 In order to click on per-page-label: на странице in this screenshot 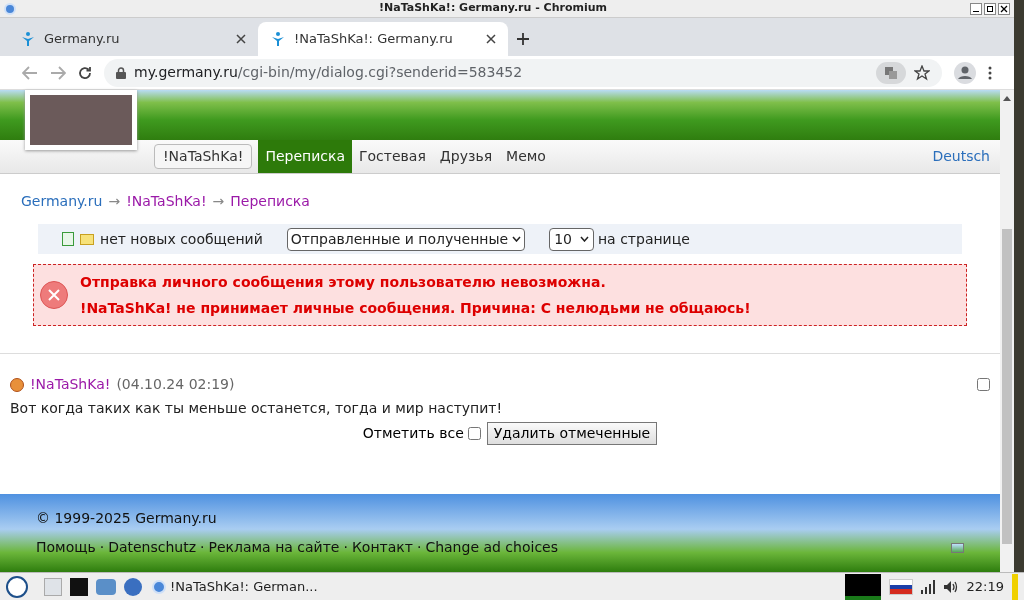, I will do `click(643, 239)`.